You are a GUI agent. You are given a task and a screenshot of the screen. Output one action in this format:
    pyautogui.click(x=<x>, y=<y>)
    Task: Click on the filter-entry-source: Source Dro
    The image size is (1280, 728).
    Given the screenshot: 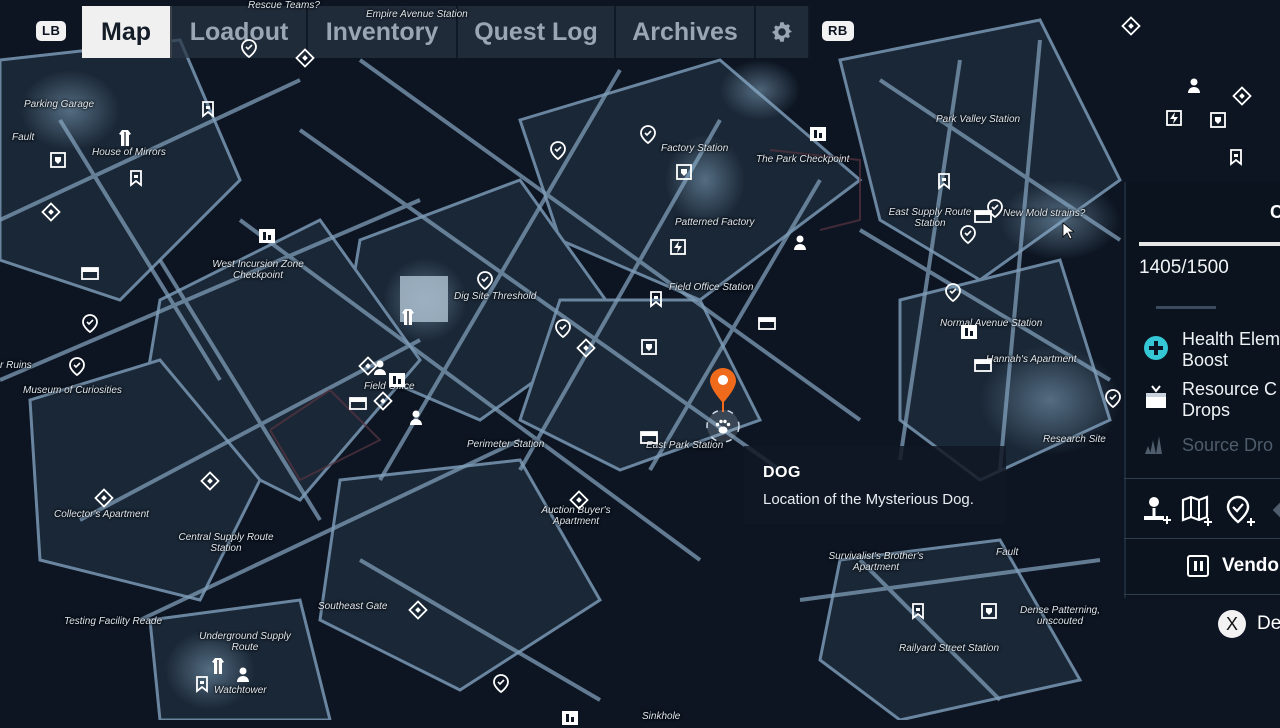 What is the action you would take?
    pyautogui.click(x=1227, y=445)
    